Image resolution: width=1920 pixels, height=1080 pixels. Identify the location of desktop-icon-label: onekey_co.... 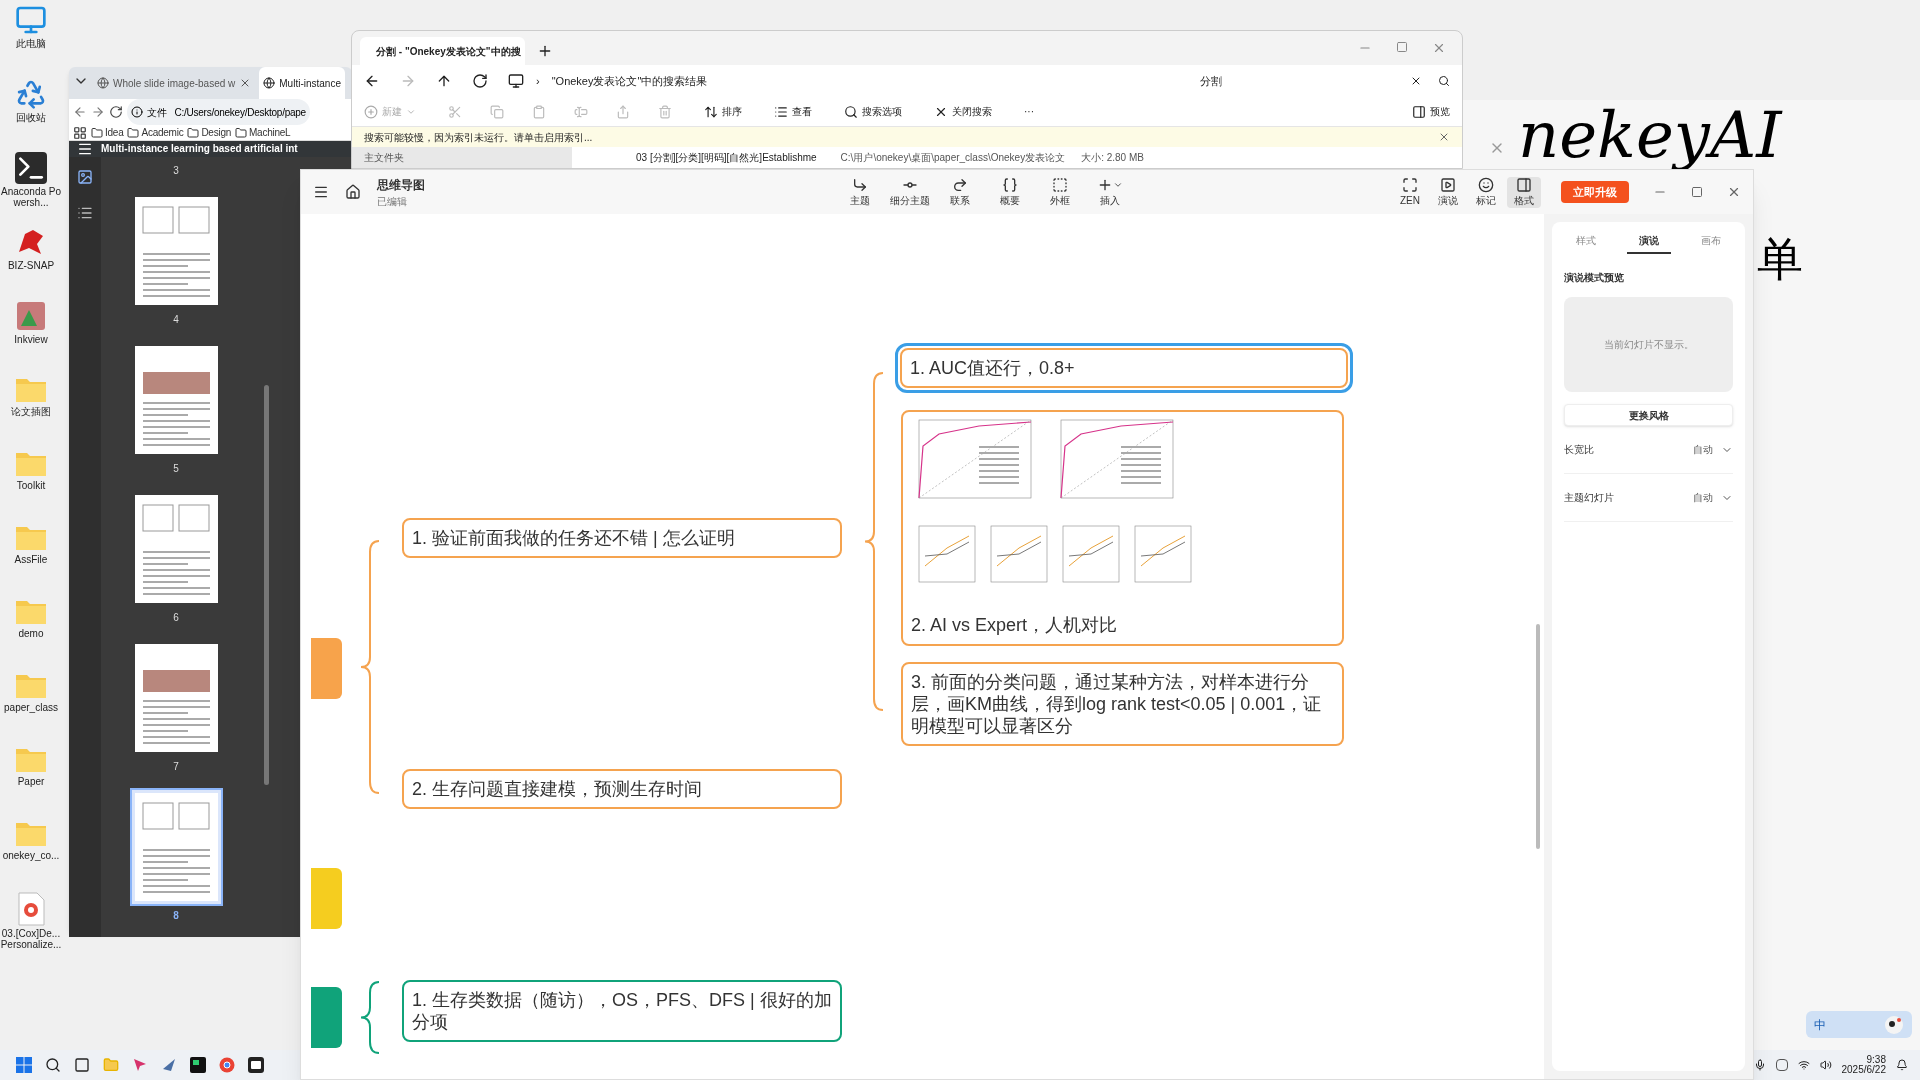
(31, 855).